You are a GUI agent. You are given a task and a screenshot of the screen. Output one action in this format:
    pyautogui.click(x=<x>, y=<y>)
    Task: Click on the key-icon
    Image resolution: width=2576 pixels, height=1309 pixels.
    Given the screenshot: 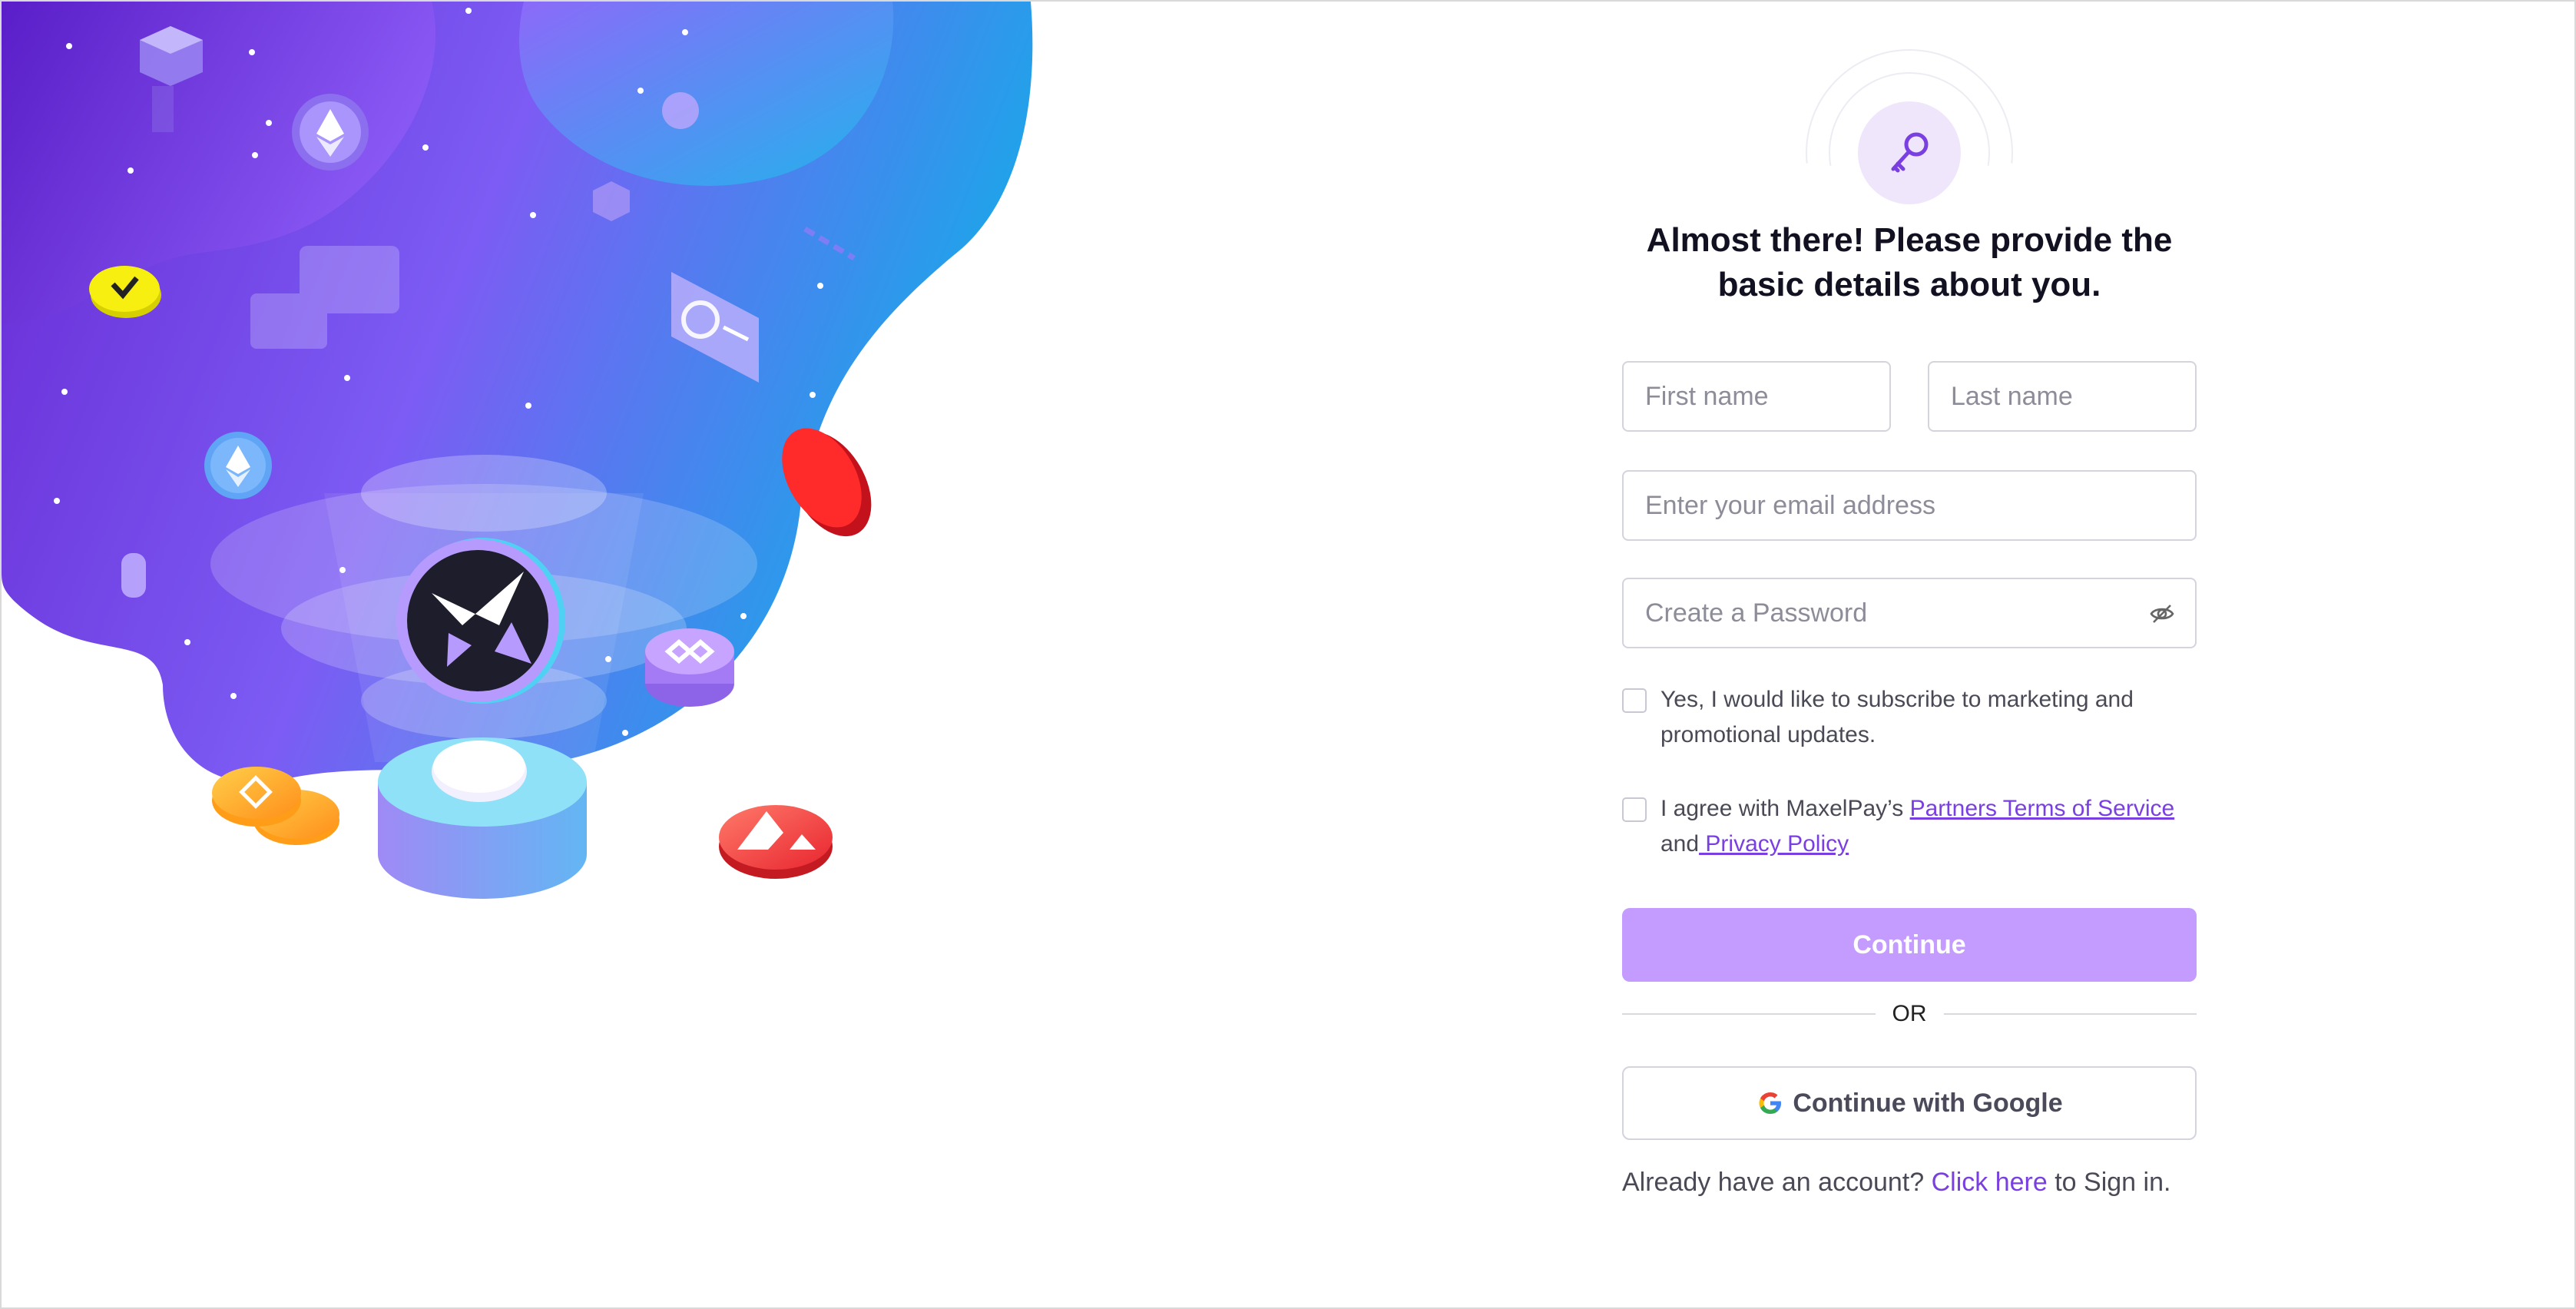 What is the action you would take?
    pyautogui.click(x=1910, y=152)
    